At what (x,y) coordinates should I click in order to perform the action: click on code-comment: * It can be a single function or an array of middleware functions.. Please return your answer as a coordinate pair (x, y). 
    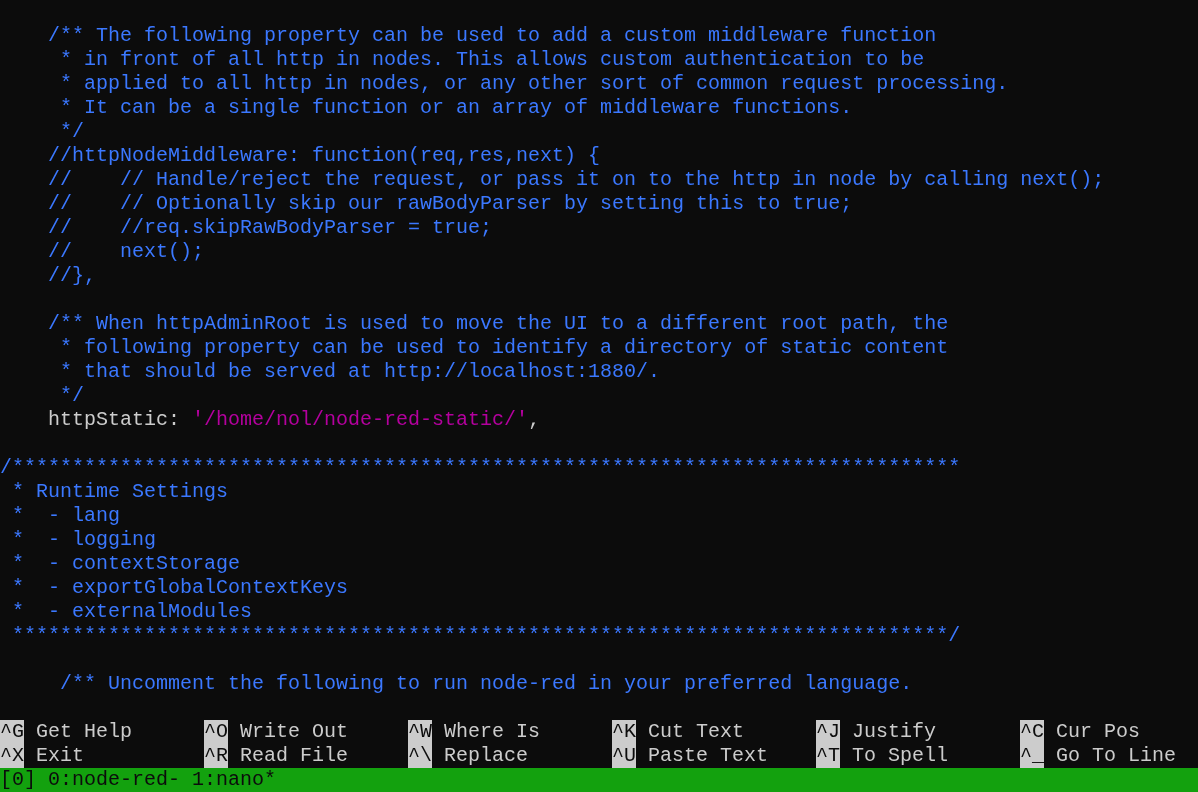
    Looking at the image, I should click on (456, 108).